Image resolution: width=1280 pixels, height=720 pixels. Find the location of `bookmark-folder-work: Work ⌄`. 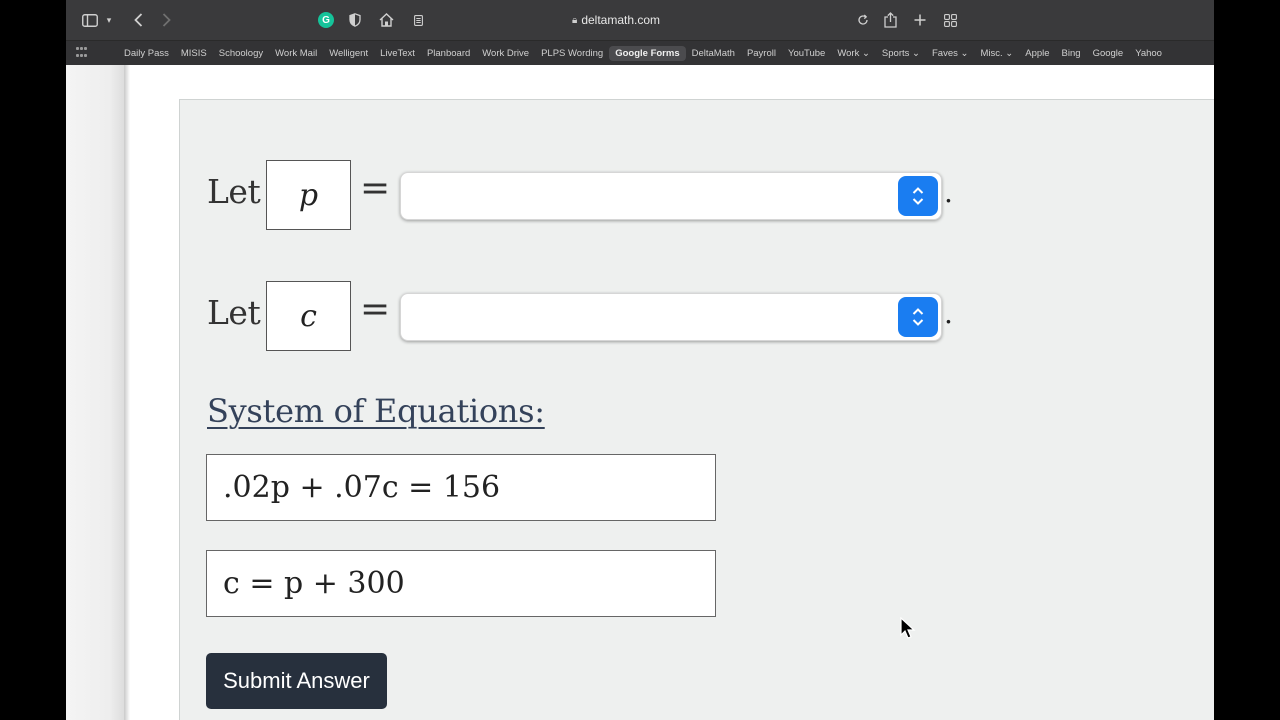

bookmark-folder-work: Work ⌄ is located at coordinates (853, 53).